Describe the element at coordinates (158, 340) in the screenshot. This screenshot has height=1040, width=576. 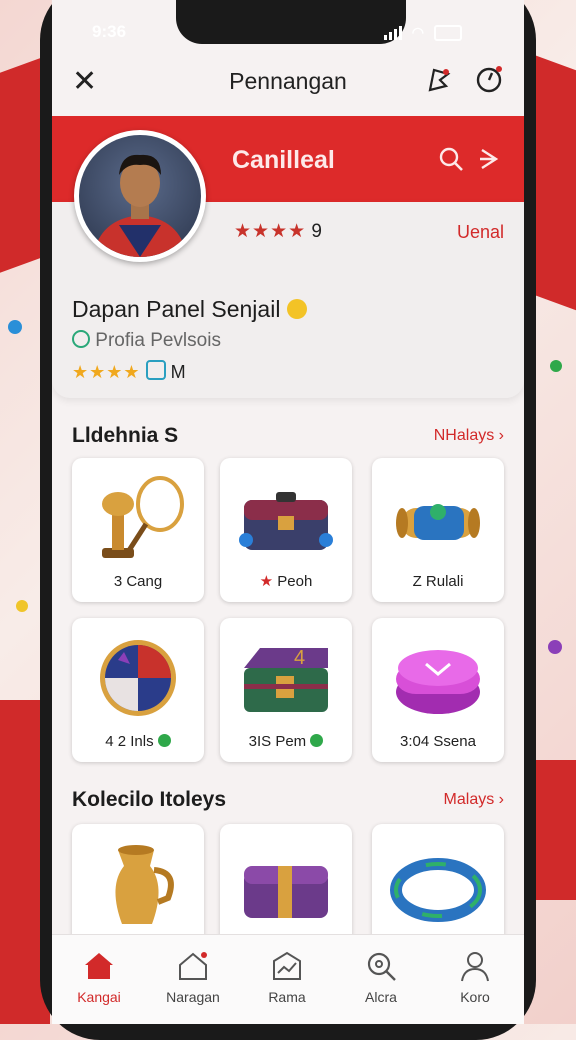
I see `subtitle-text: Profia Pevlsois` at that location.